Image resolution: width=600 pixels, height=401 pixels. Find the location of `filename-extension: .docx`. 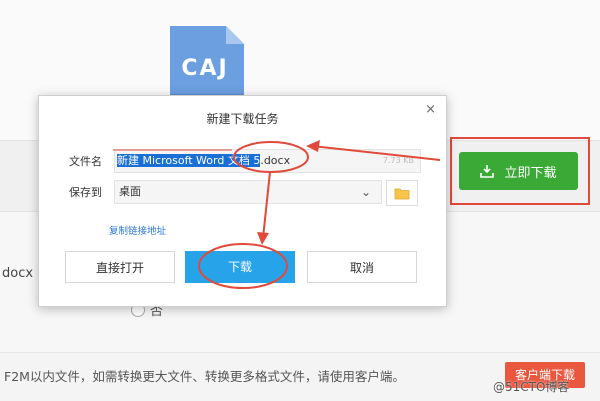

filename-extension: .docx is located at coordinates (275, 160).